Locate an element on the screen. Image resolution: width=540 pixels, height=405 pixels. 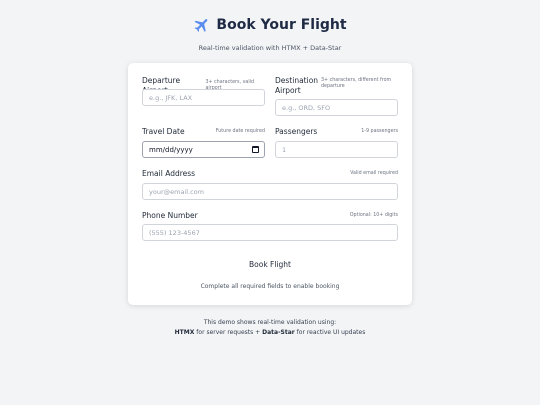
email-label: Email Address is located at coordinates (169, 173).